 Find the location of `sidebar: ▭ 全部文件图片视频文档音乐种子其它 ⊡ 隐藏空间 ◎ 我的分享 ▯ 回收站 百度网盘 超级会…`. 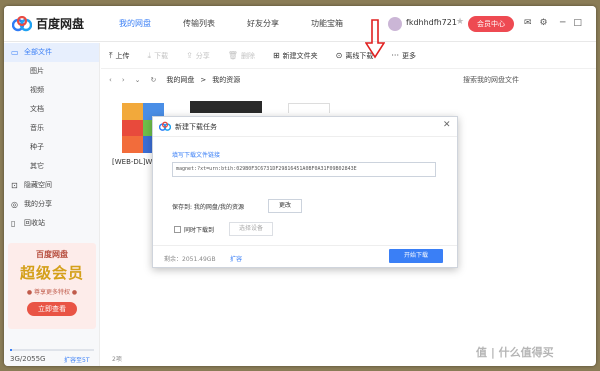

sidebar: ▭ 全部文件图片视频文档音乐种子其它 ⊡ 隐藏空间 ◎ 我的分享 ▯ 回收站 百度网盘 超级会… is located at coordinates (52, 204).